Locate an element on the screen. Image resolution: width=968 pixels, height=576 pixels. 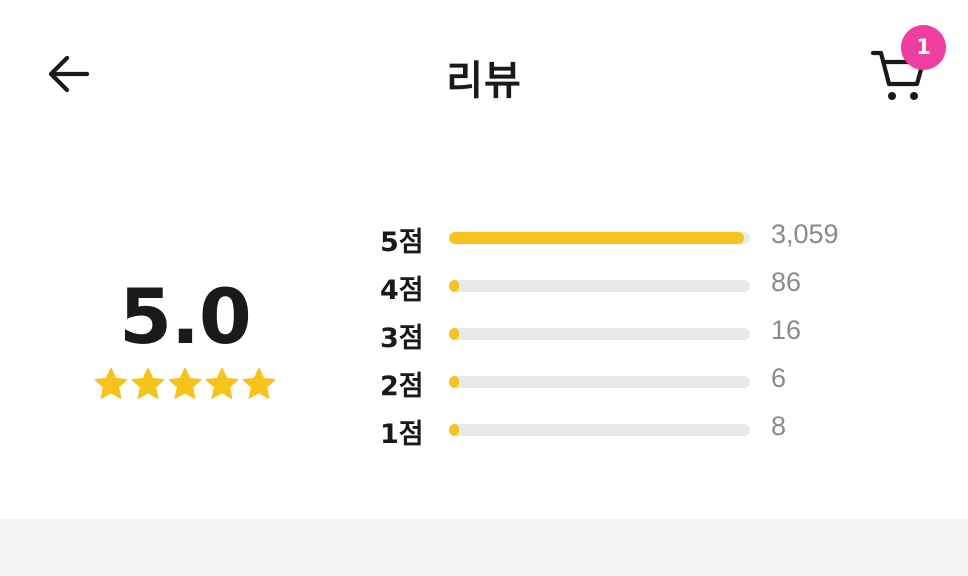
rating-row-count: 3,059 is located at coordinates (805, 234).